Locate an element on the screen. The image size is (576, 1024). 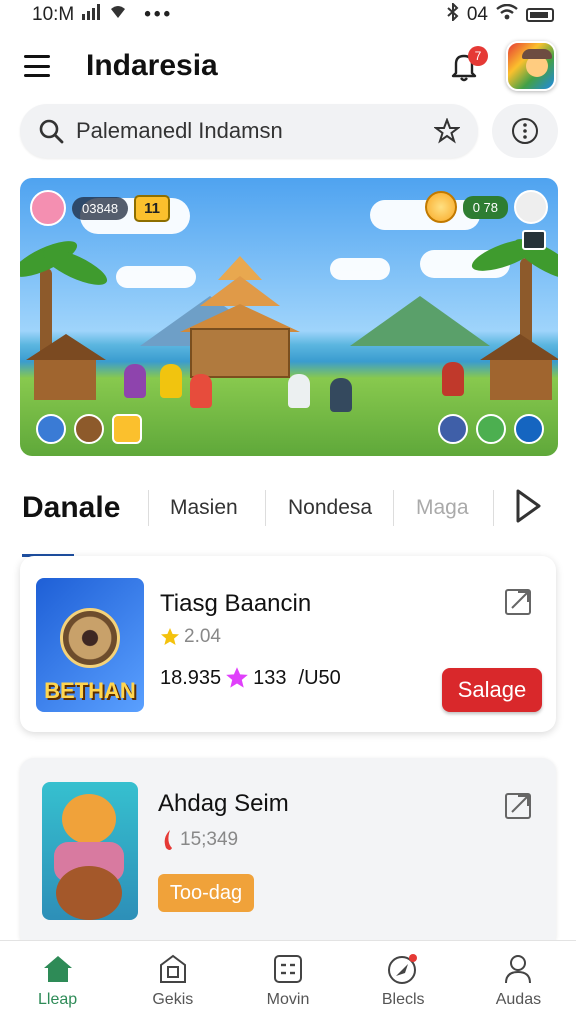
nav-item-gekis: Gekis is located at coordinates (172, 982).